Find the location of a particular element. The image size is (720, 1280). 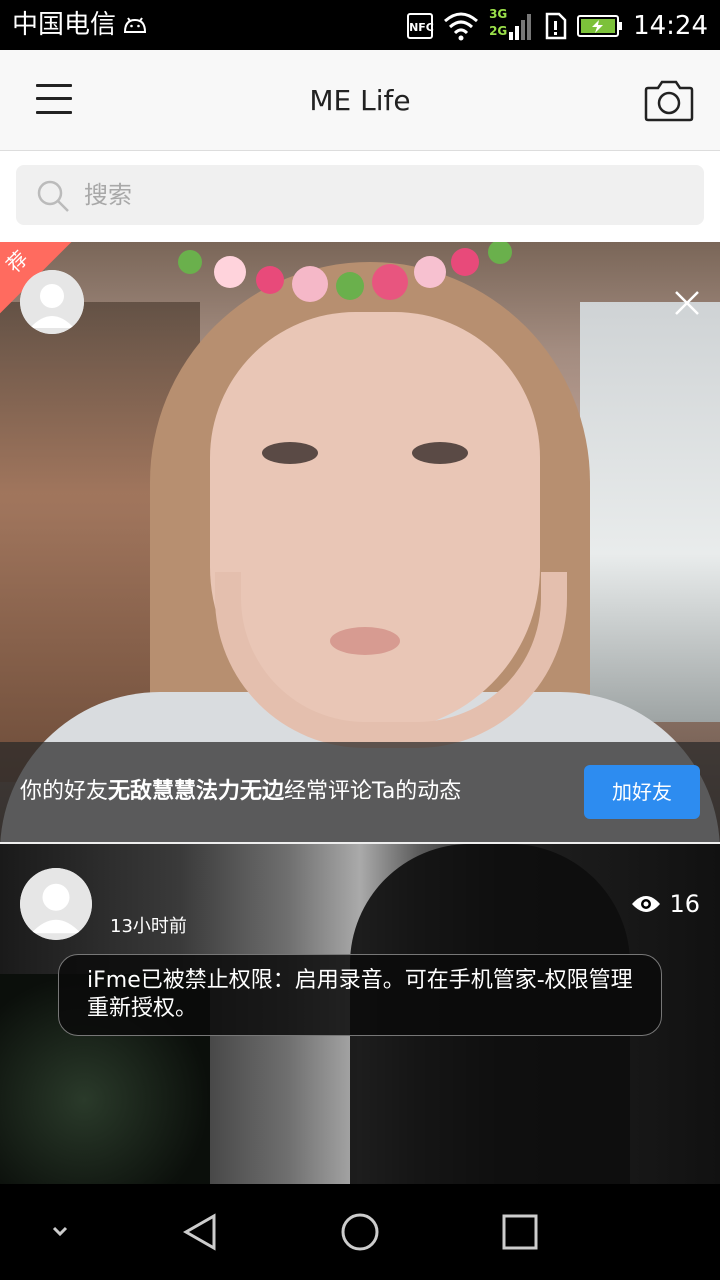

post-time: 13小时前 is located at coordinates (148, 926).